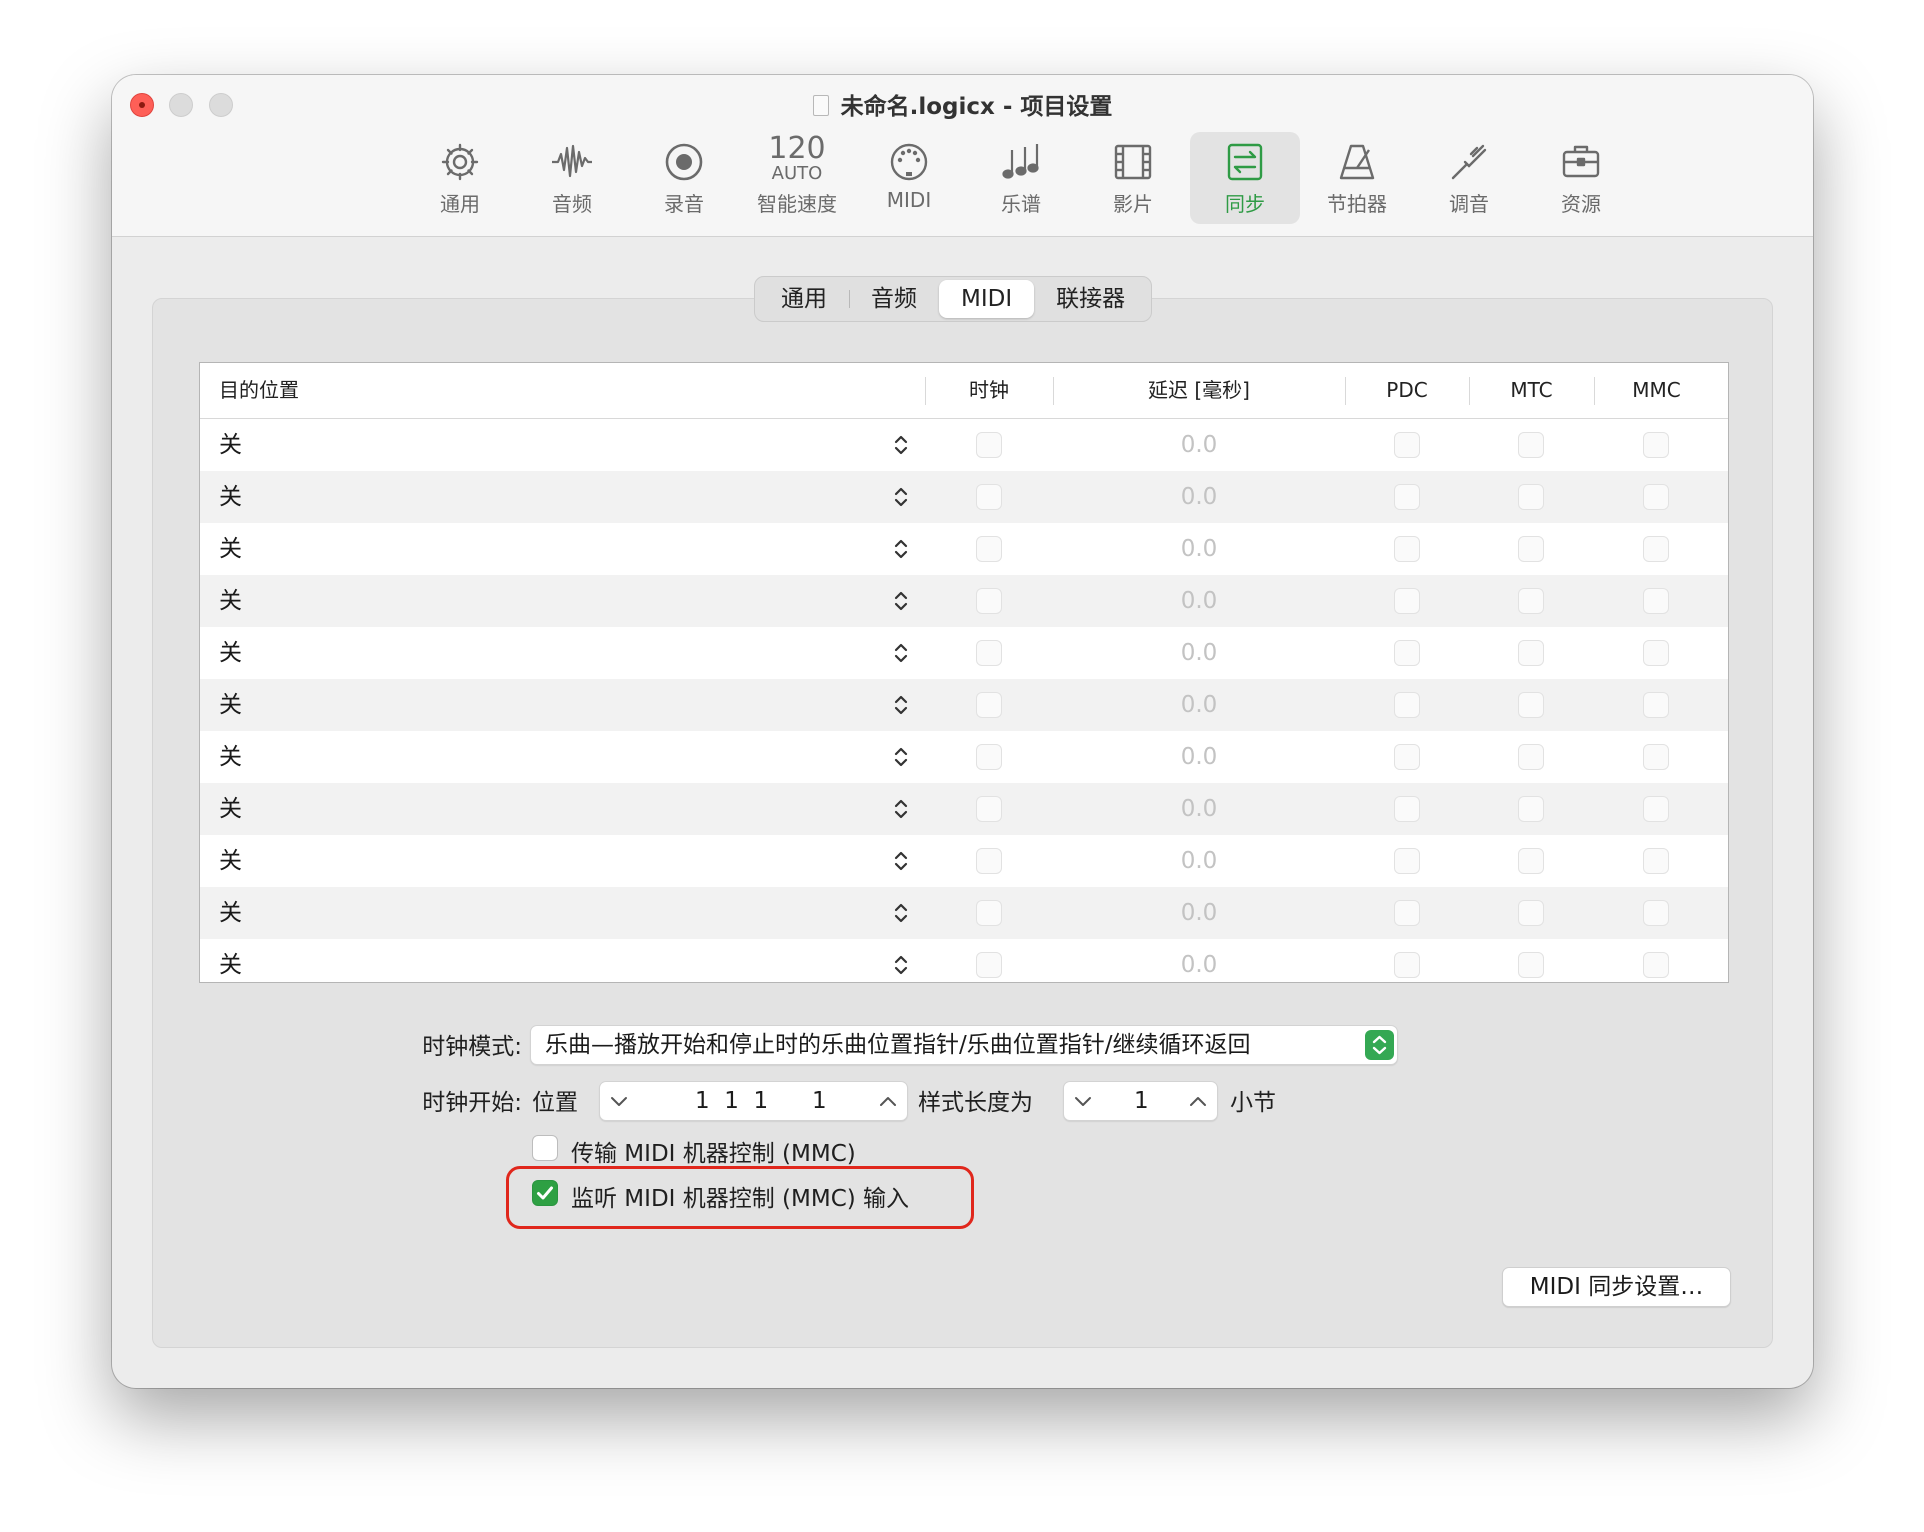  I want to click on subtab-midi: MIDI, so click(987, 299).